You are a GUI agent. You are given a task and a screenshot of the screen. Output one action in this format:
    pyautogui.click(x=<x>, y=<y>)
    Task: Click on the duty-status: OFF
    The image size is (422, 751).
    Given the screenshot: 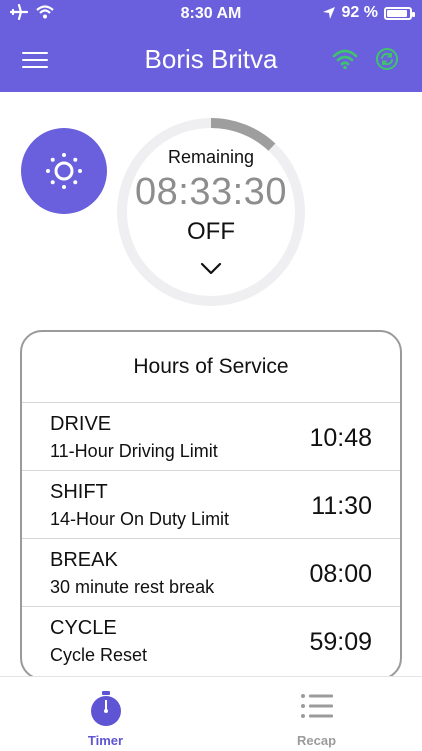 What is the action you would take?
    pyautogui.click(x=211, y=232)
    